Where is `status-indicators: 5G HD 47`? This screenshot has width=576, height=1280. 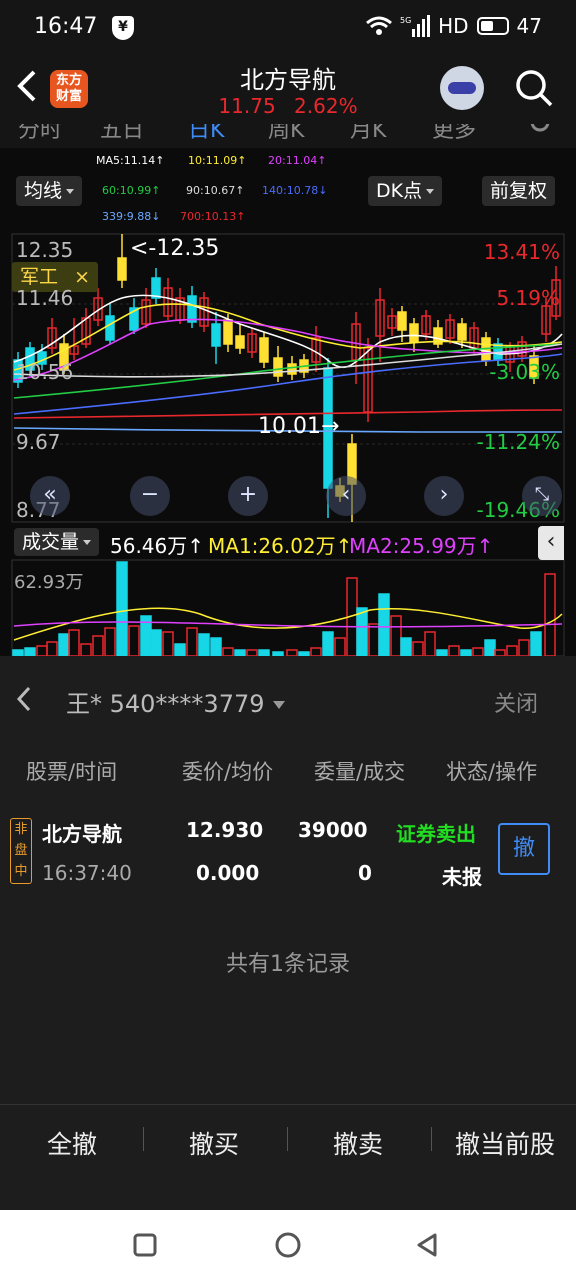
status-indicators: 5G HD 47 is located at coordinates (454, 26).